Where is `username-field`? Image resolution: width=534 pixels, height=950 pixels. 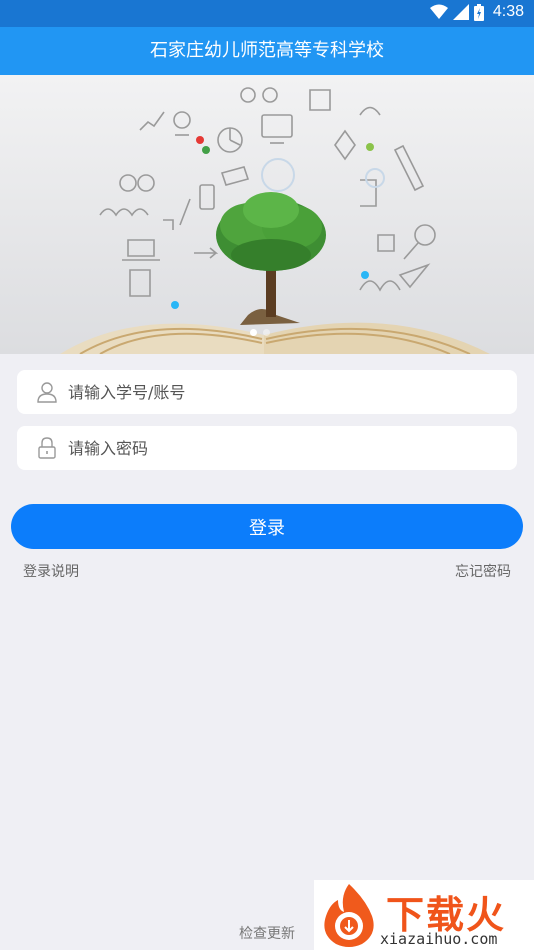
username-field is located at coordinates (267, 392).